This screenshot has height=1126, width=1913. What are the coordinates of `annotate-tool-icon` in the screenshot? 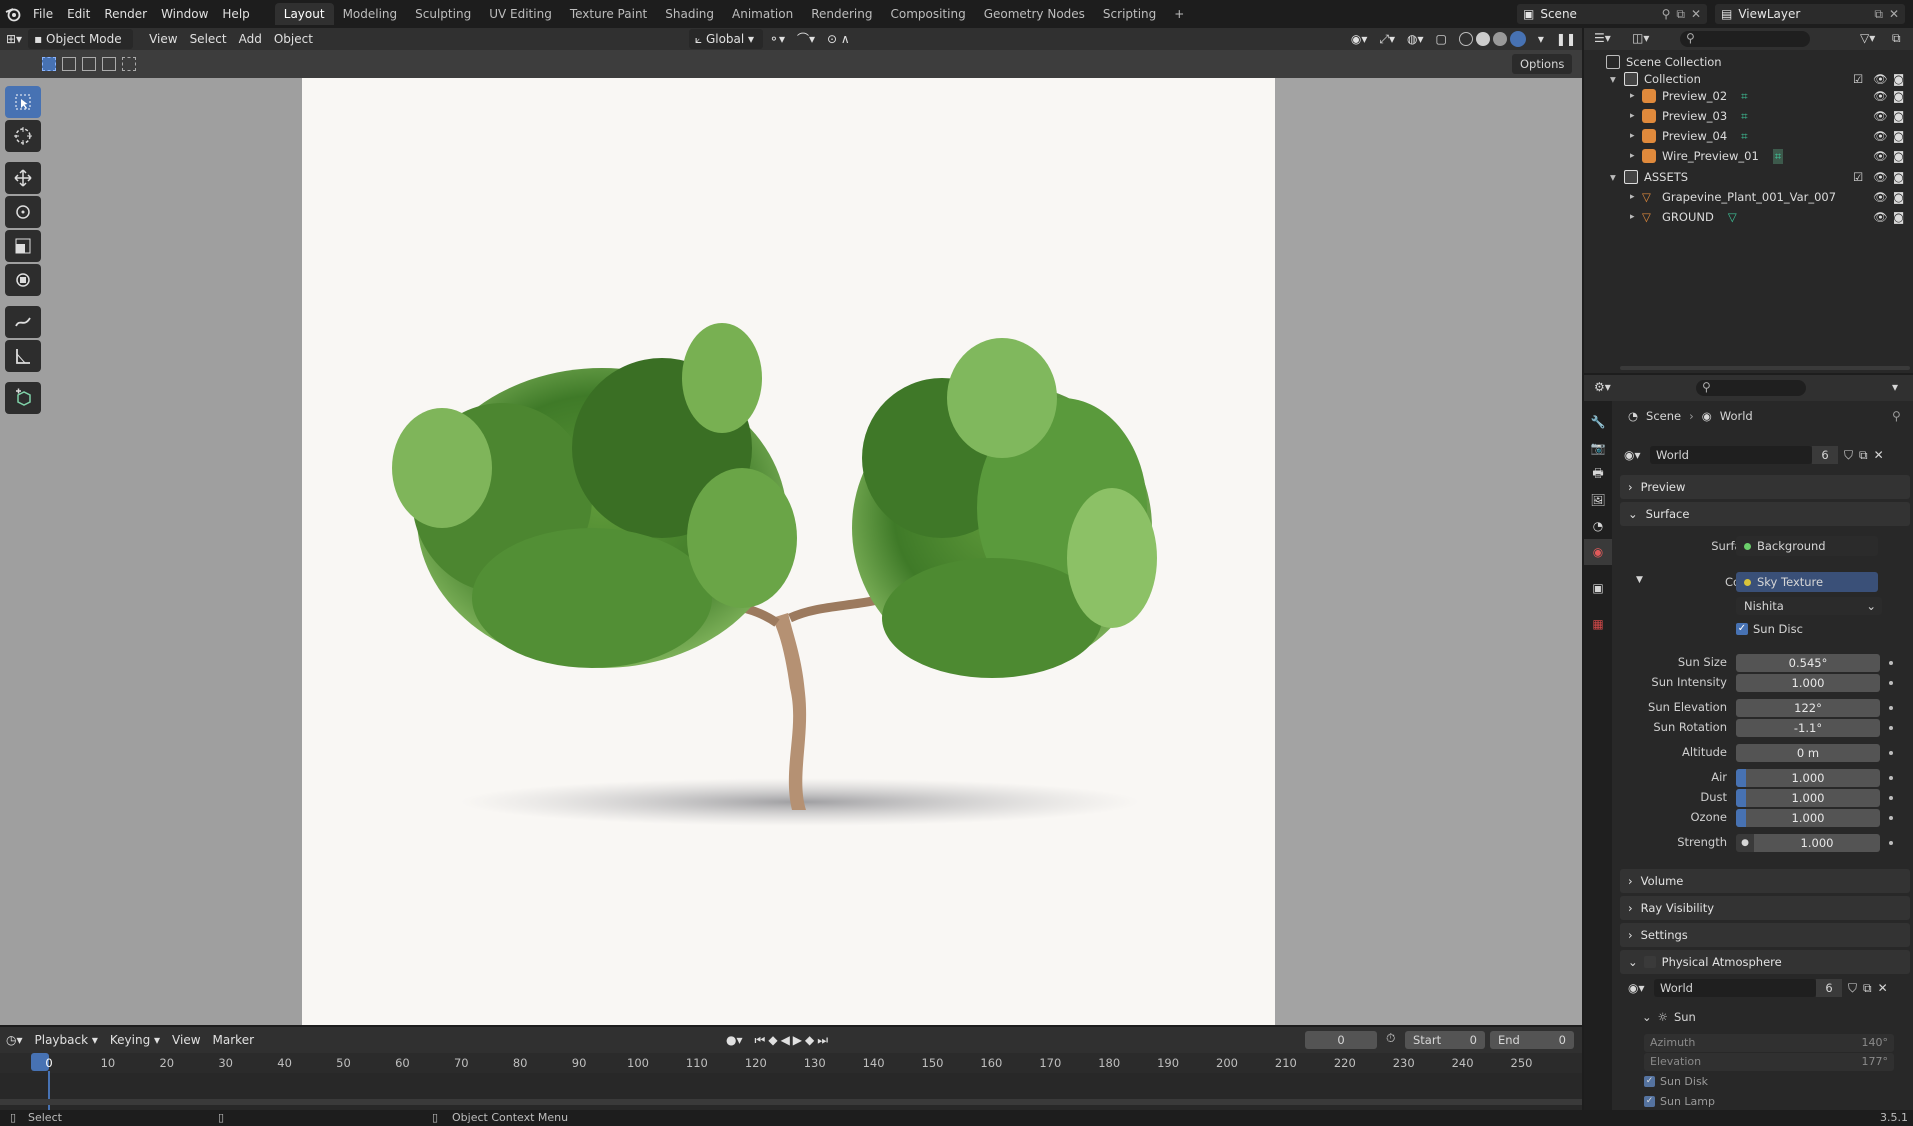 It's located at (23, 322).